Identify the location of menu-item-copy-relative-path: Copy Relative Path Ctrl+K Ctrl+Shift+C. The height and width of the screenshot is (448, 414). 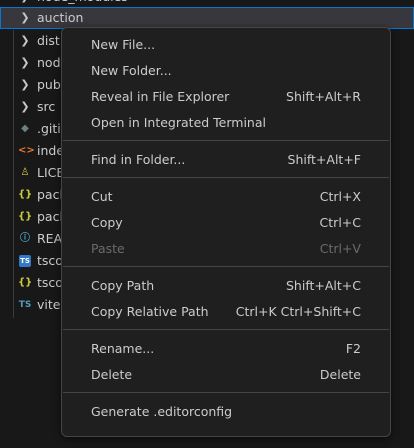
(226, 312).